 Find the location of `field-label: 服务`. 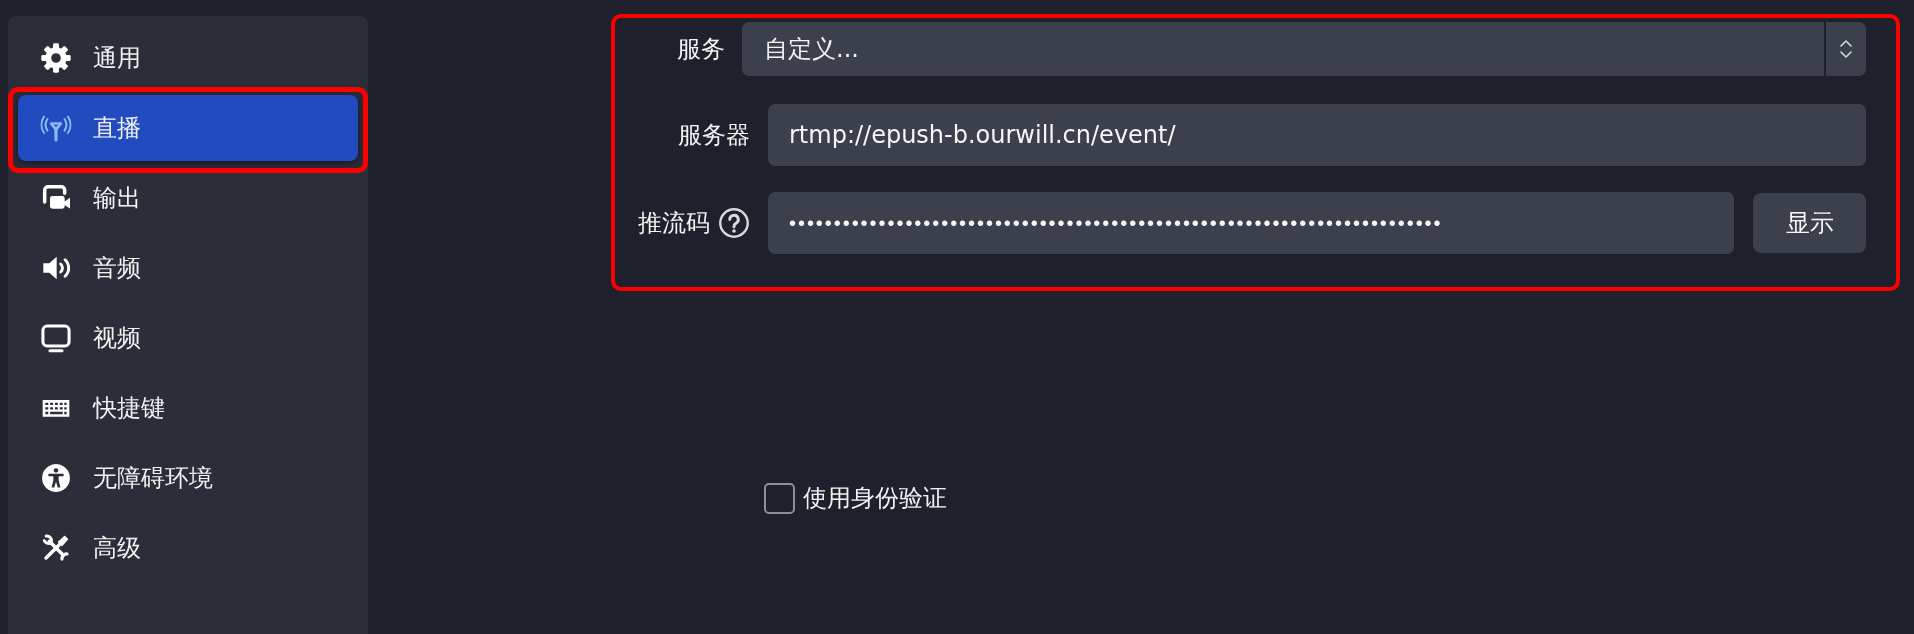

field-label: 服务 is located at coordinates (701, 49).